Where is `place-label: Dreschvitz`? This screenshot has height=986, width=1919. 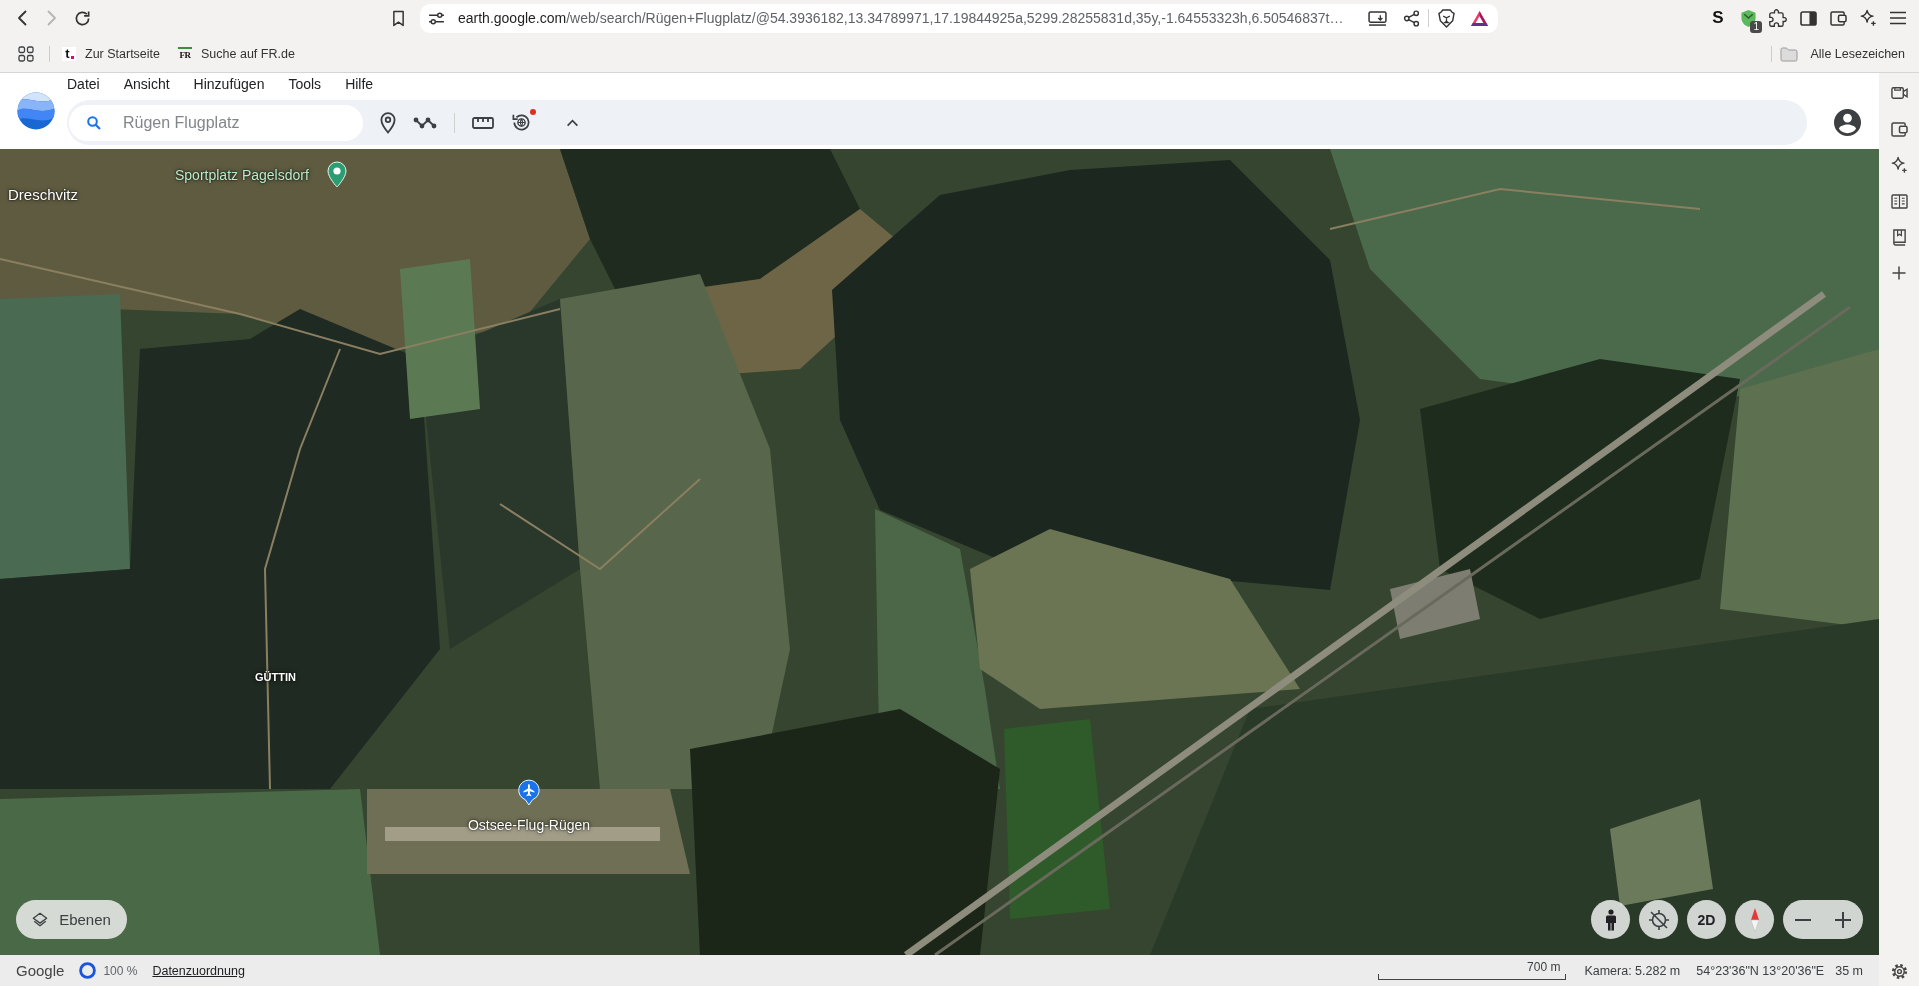 place-label: Dreschvitz is located at coordinates (43, 194).